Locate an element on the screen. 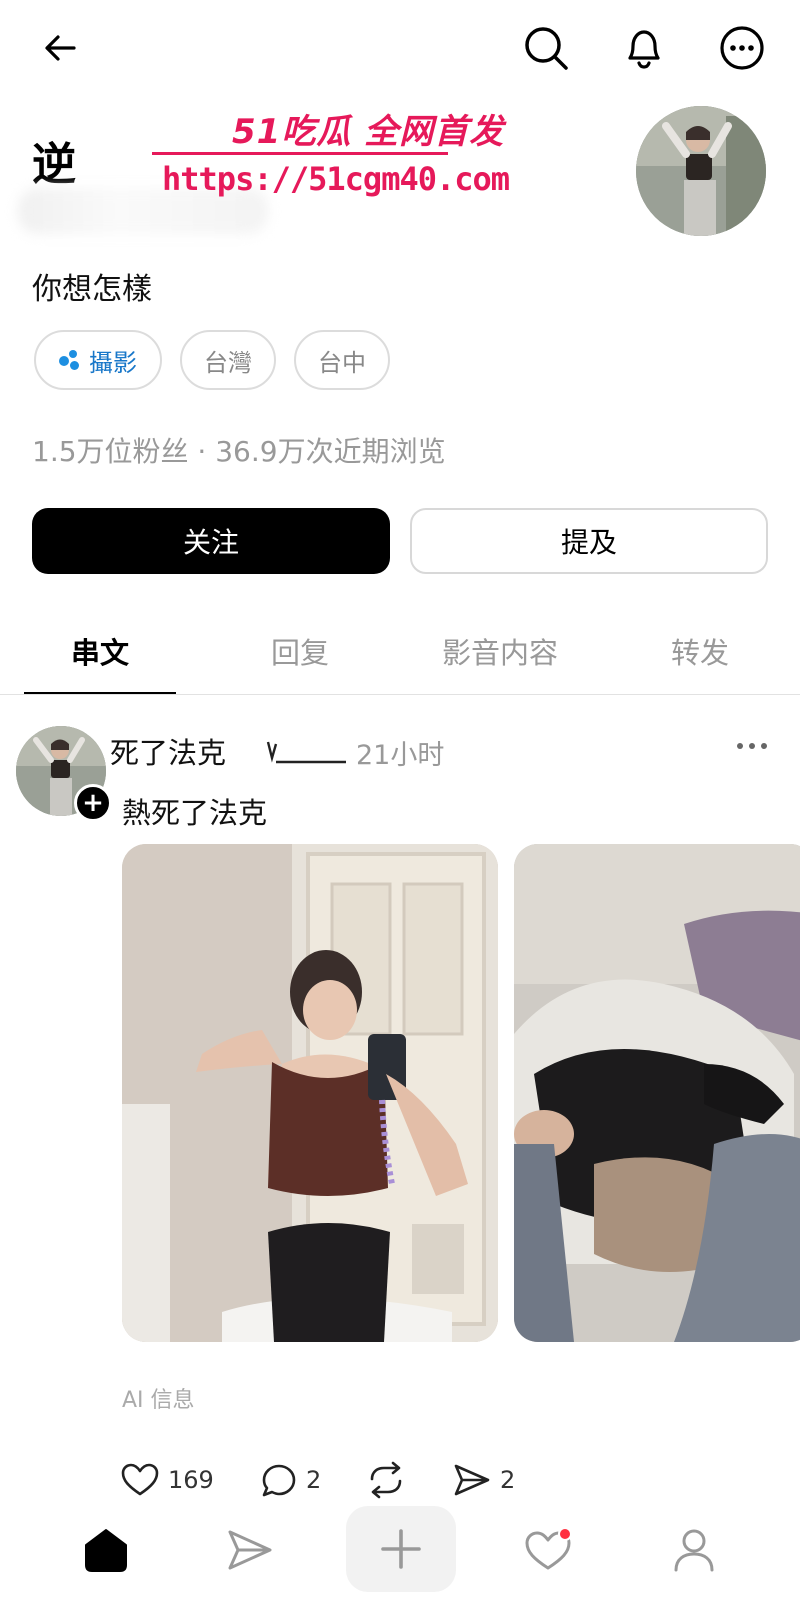 The height and width of the screenshot is (1597, 800). chip-photography: 攝影 is located at coordinates (98, 360).